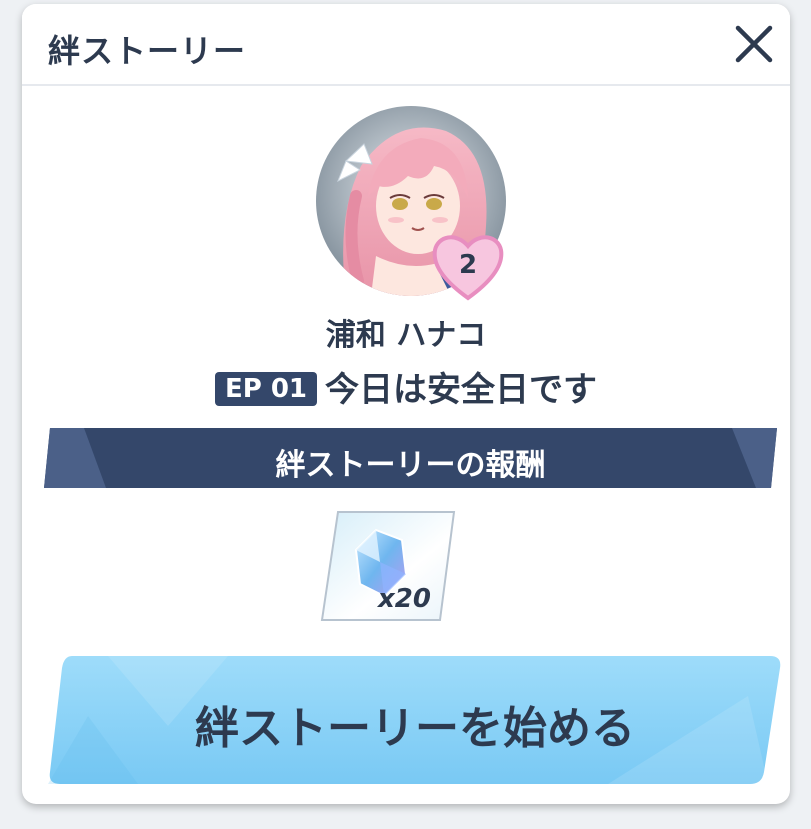  Describe the element at coordinates (266, 389) in the screenshot. I see `episode-badge: EP 01` at that location.